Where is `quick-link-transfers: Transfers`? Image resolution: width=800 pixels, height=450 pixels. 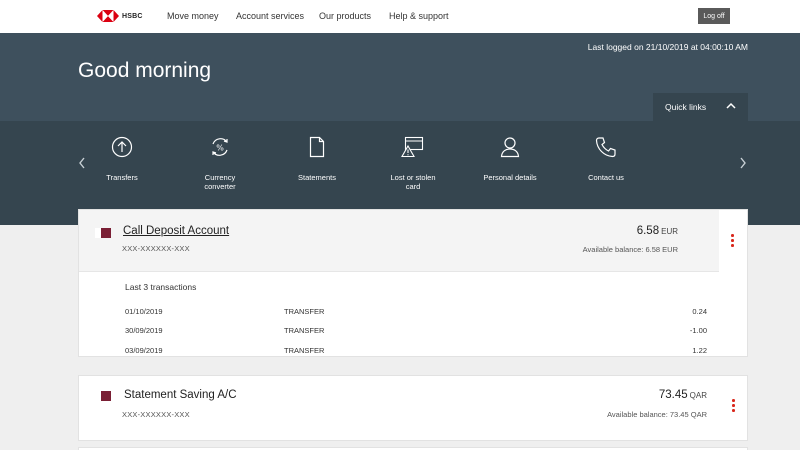 quick-link-transfers: Transfers is located at coordinates (122, 158).